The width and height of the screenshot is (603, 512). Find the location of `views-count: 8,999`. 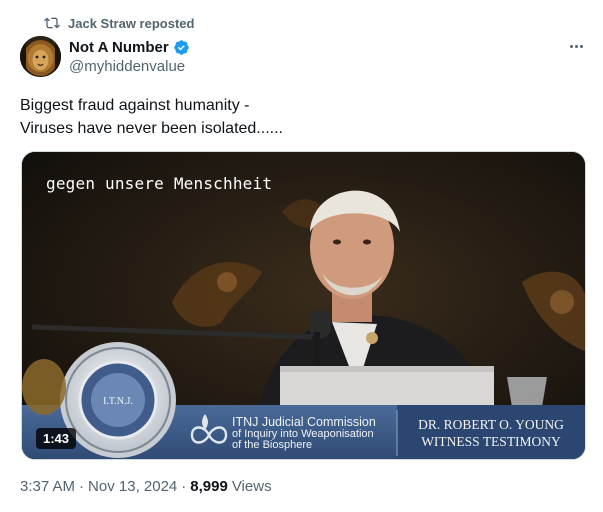

views-count: 8,999 is located at coordinates (209, 486).